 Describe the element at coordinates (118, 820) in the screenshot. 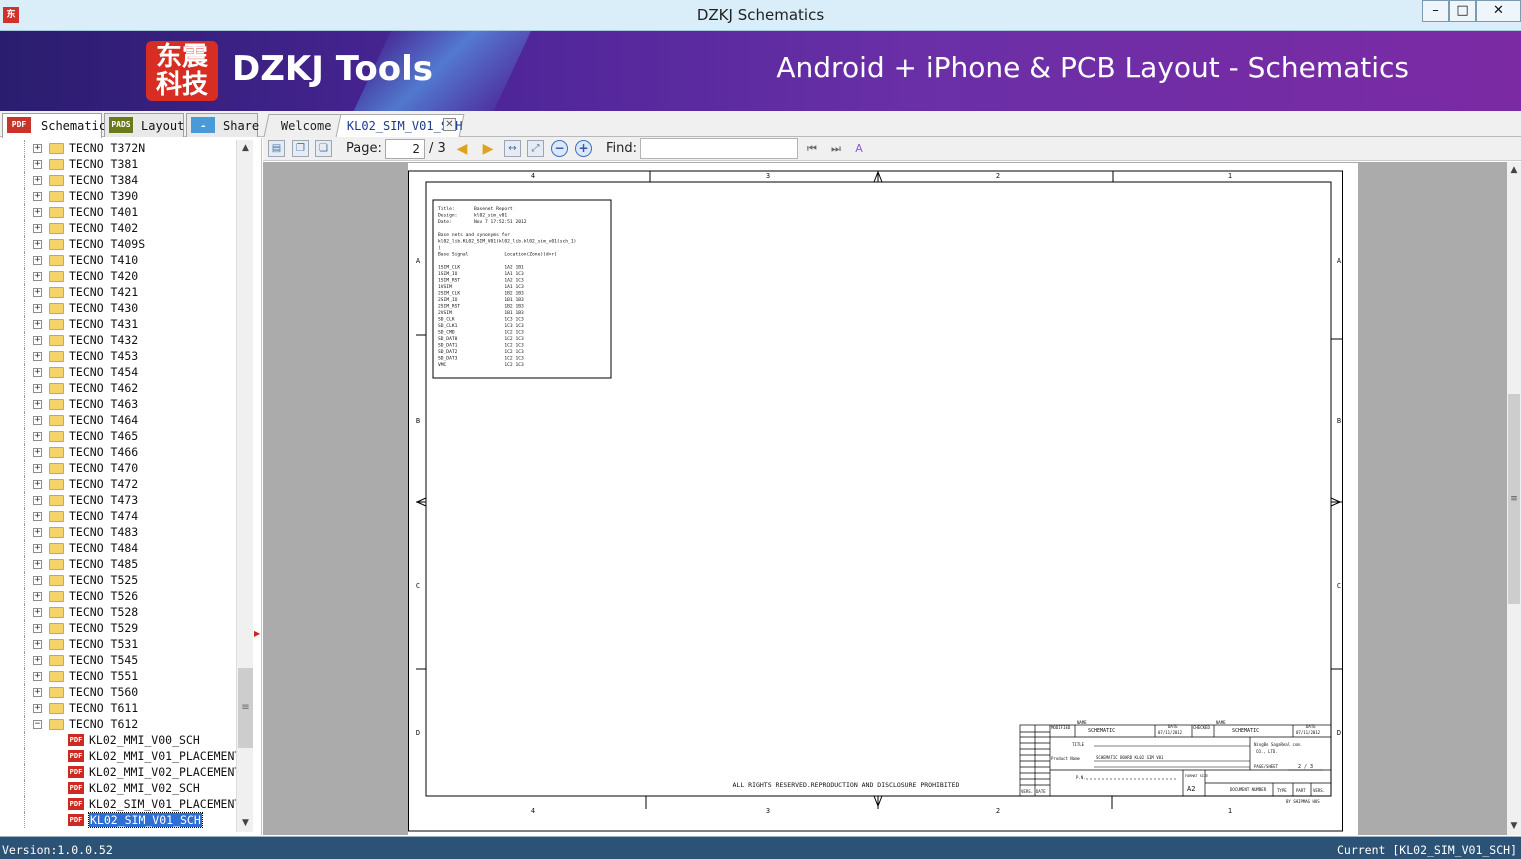

I see `tree-file-item: PDF KL02_SIM_V01_SCH` at that location.